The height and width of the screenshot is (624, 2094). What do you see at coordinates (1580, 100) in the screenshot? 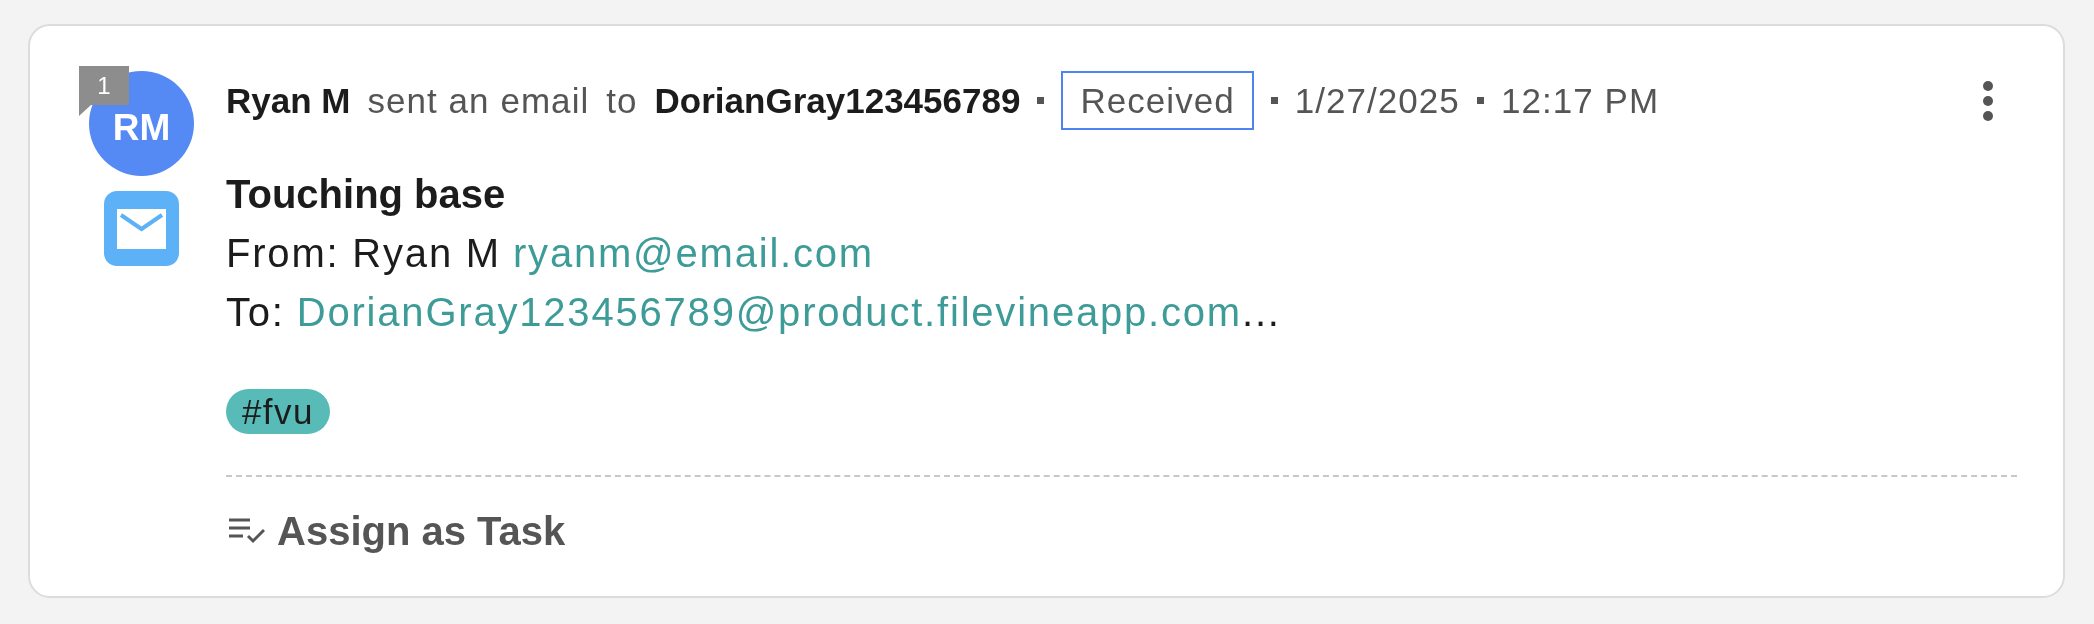
I see `time-text: 12:17 PM` at bounding box center [1580, 100].